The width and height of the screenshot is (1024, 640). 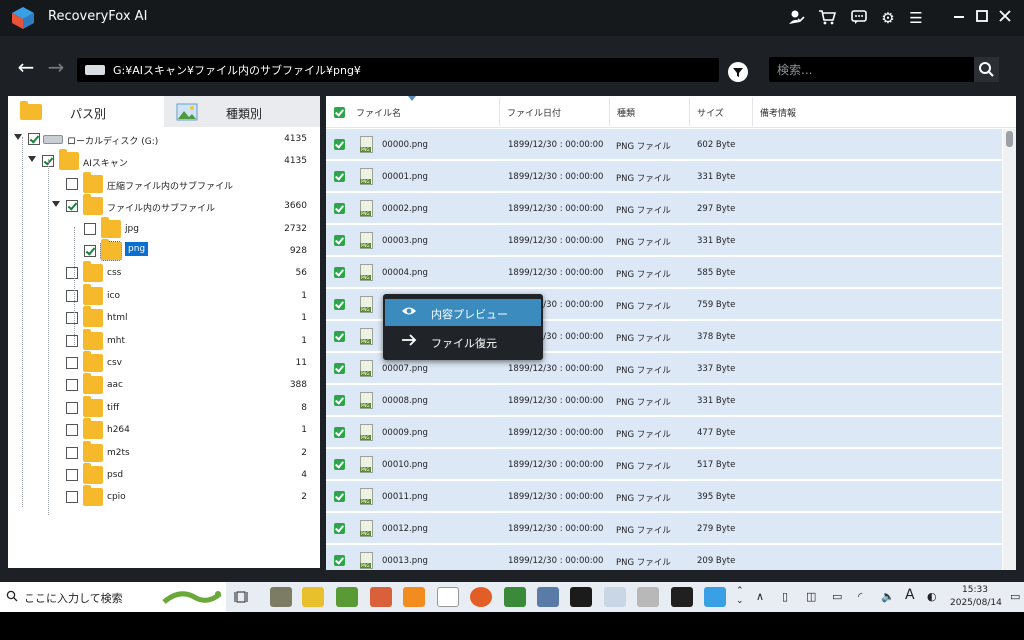 What do you see at coordinates (463, 341) in the screenshot?
I see `context-menu-recover: ファイル復元` at bounding box center [463, 341].